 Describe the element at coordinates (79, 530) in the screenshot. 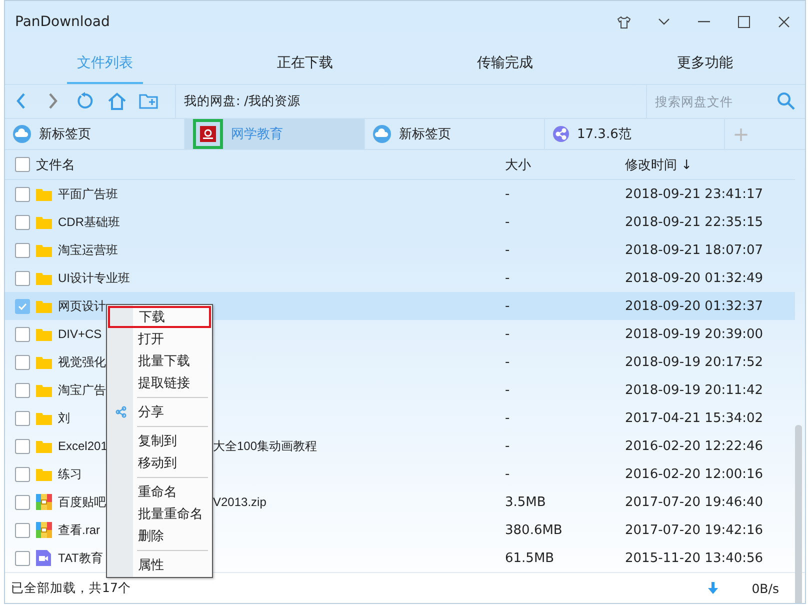

I see `file-name: 查看.rar` at that location.